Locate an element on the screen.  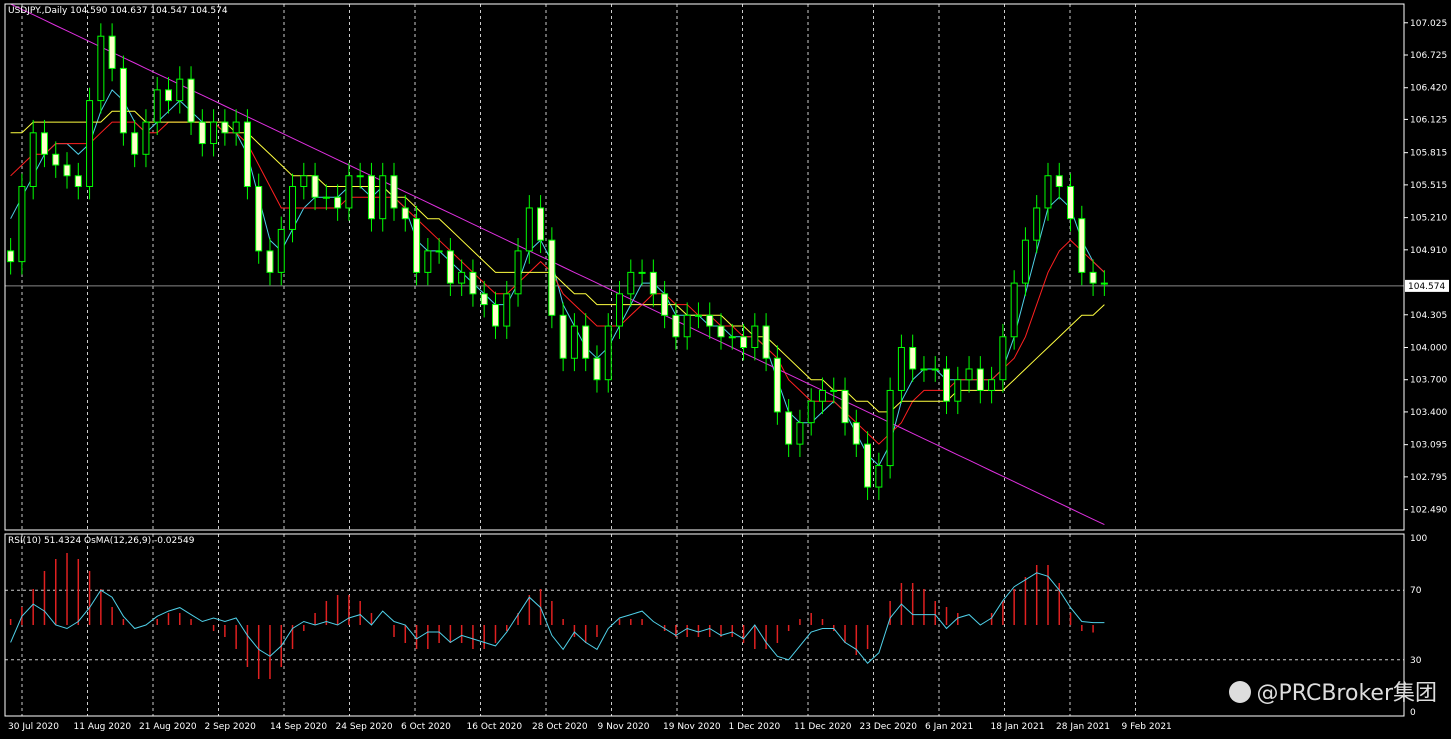
x-tick-label: 11 Dec 2020 is located at coordinates (823, 727).